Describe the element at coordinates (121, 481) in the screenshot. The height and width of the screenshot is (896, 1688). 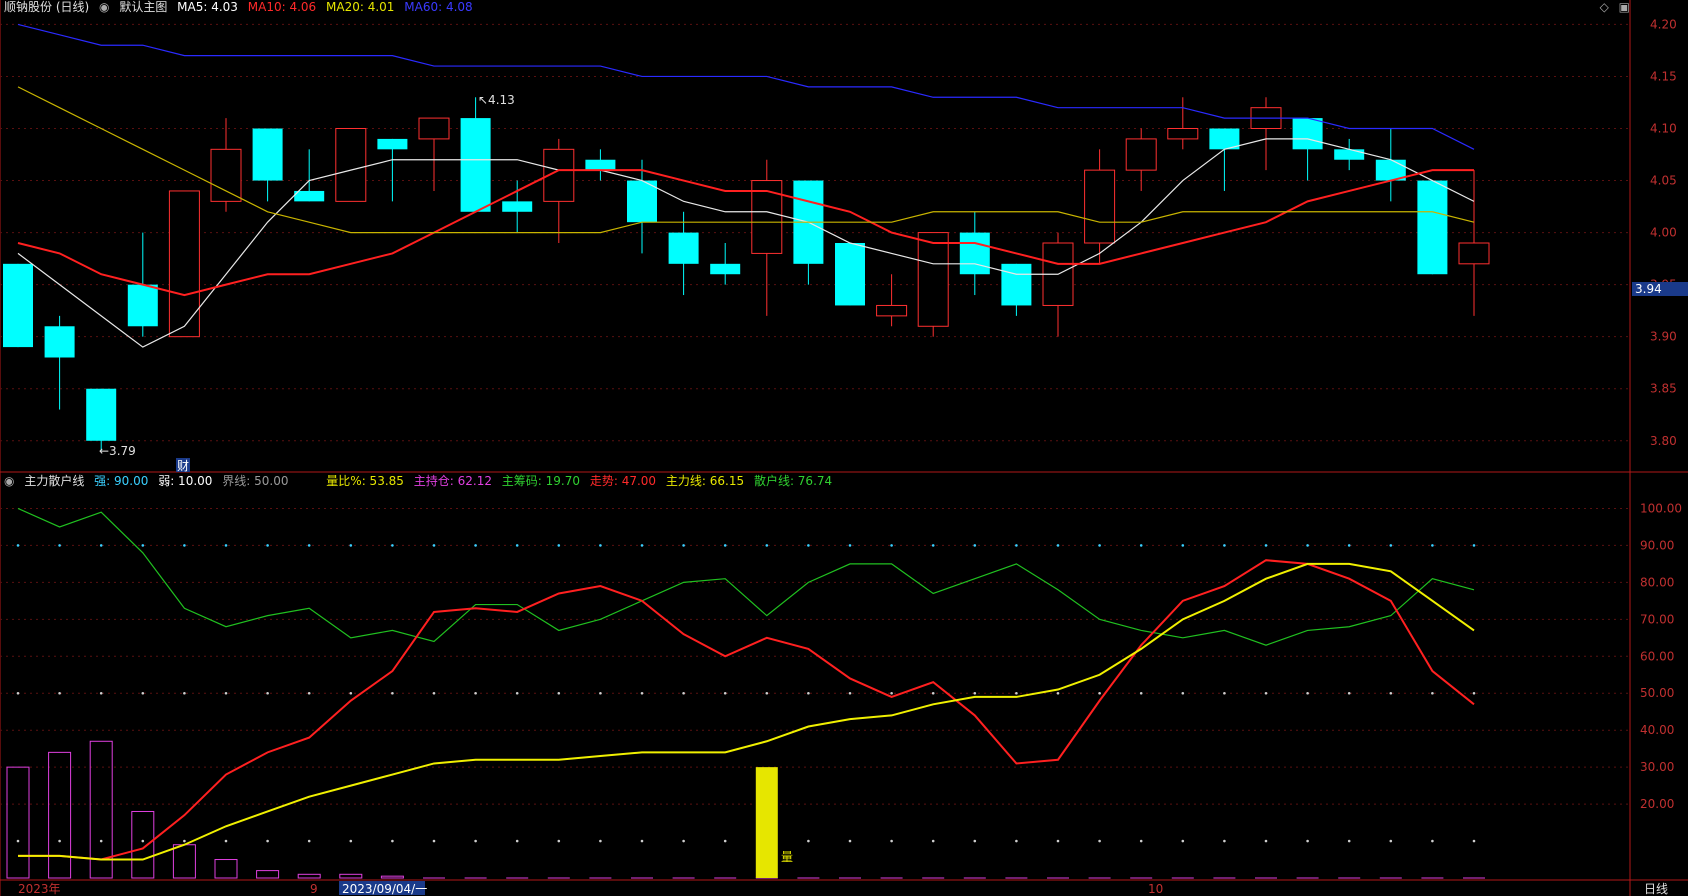
I see `param-strong: 强: 90.00` at that location.